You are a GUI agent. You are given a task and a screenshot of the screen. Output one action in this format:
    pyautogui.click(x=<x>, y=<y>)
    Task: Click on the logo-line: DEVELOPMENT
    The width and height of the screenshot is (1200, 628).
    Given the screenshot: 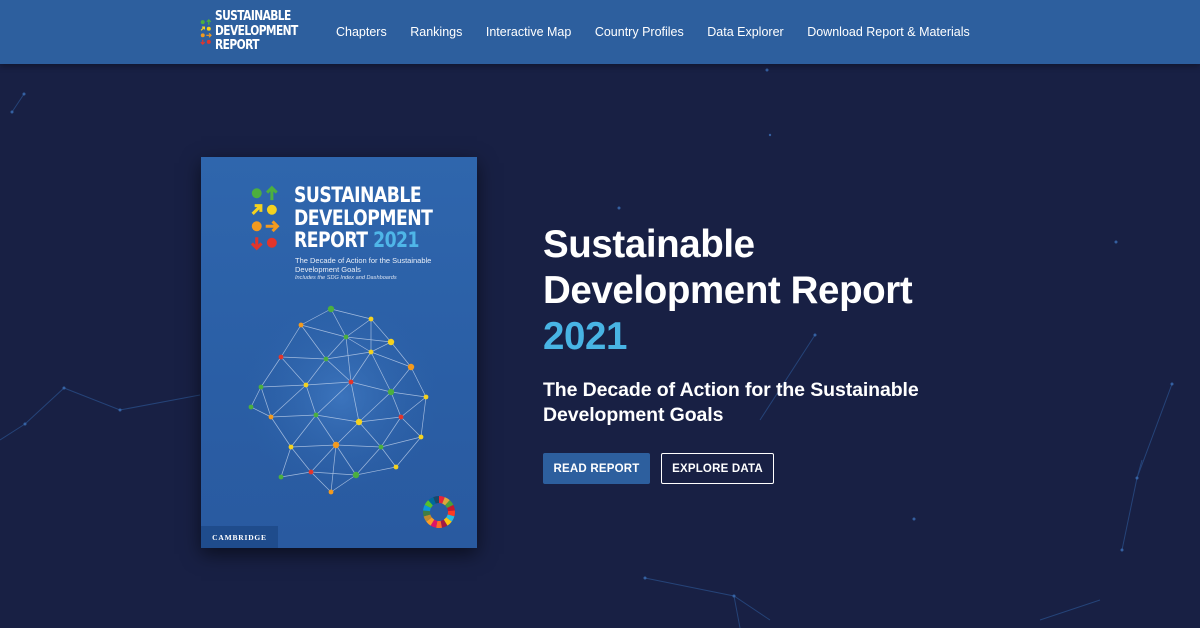 What is the action you would take?
    pyautogui.click(x=256, y=31)
    